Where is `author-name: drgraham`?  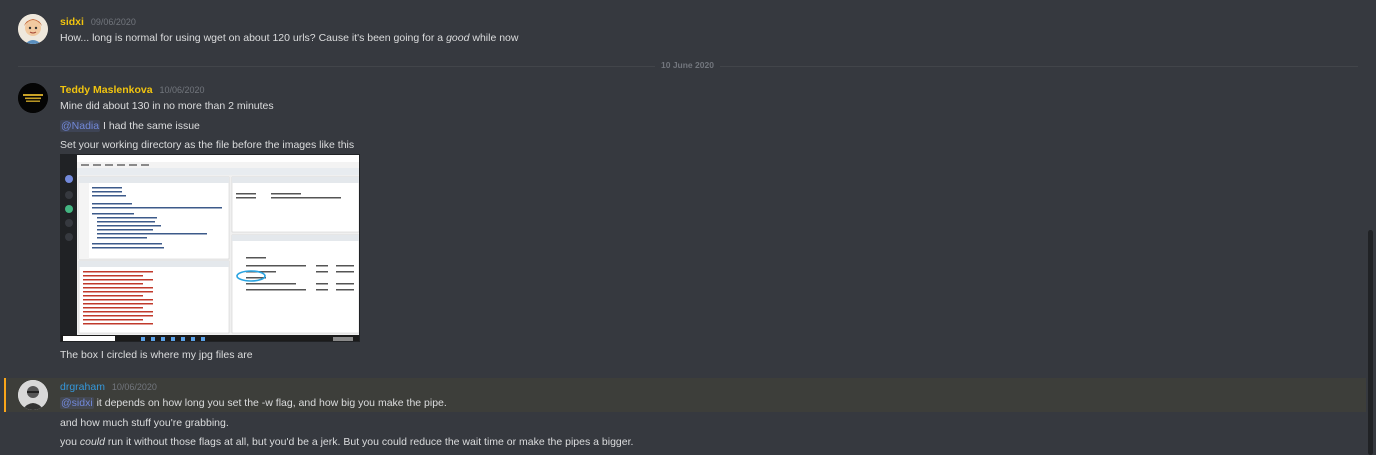 author-name: drgraham is located at coordinates (82, 387).